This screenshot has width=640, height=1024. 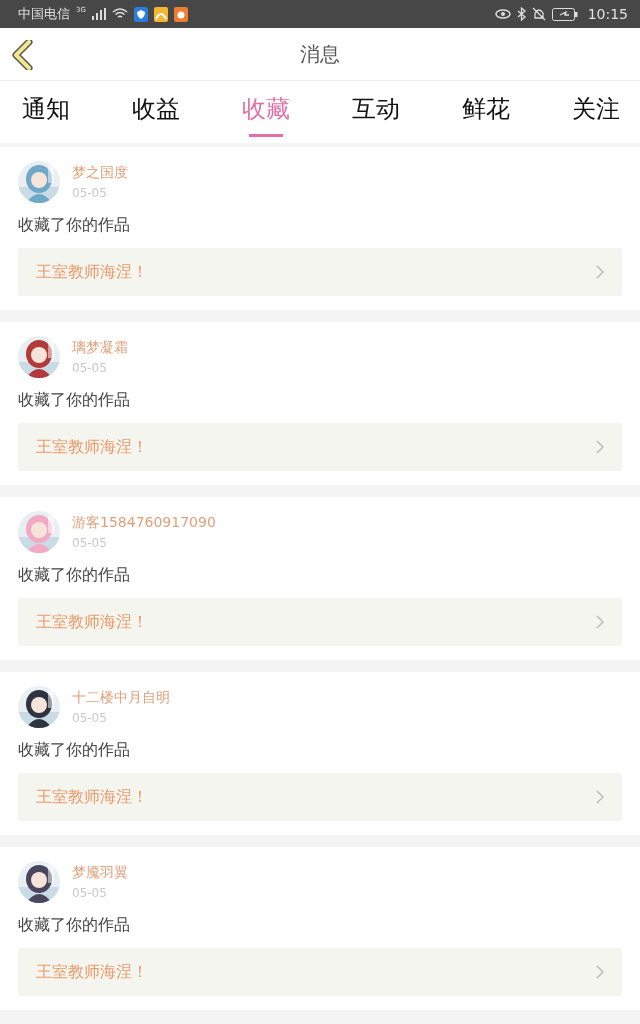 I want to click on user-name: 梦魇羽翼, so click(x=100, y=873).